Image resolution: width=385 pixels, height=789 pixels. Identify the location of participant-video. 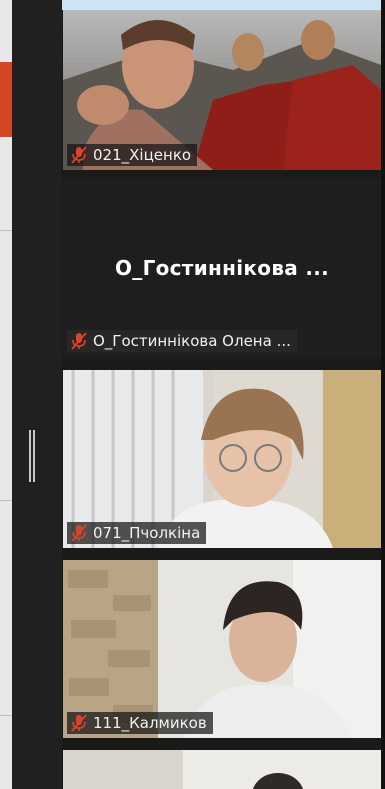
(222, 769).